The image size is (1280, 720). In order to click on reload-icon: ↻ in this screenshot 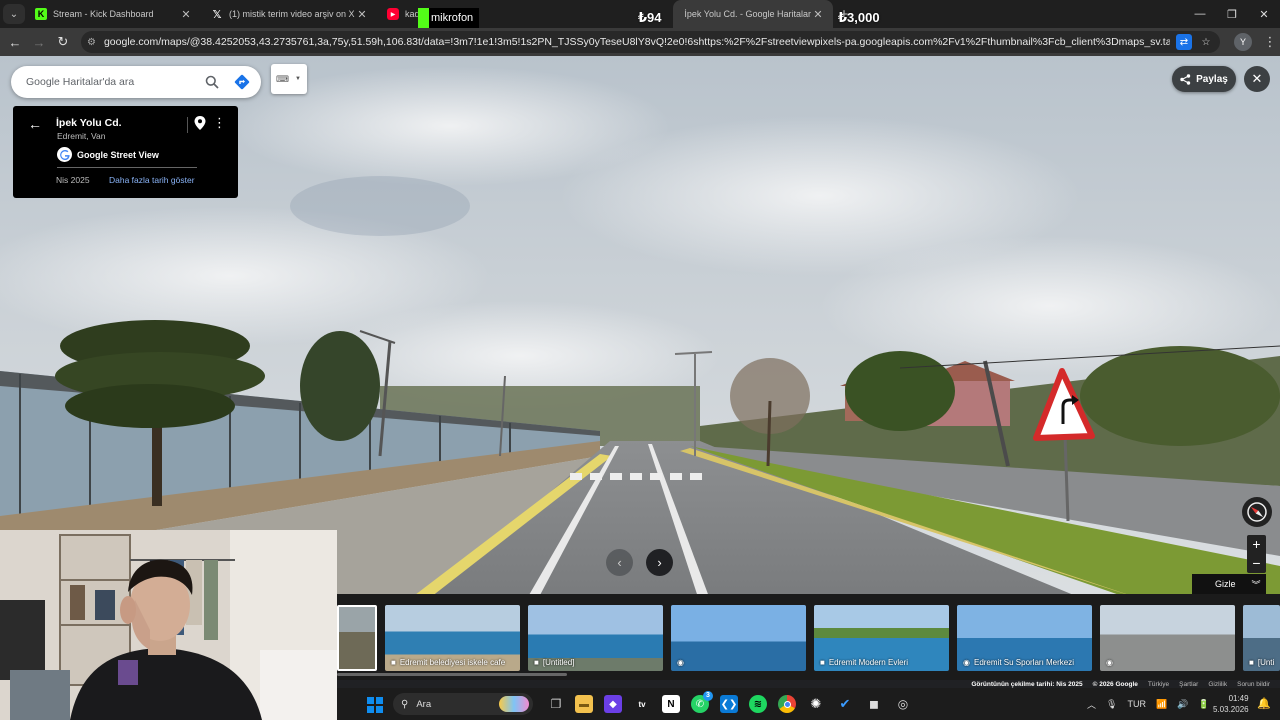, I will do `click(63, 42)`.